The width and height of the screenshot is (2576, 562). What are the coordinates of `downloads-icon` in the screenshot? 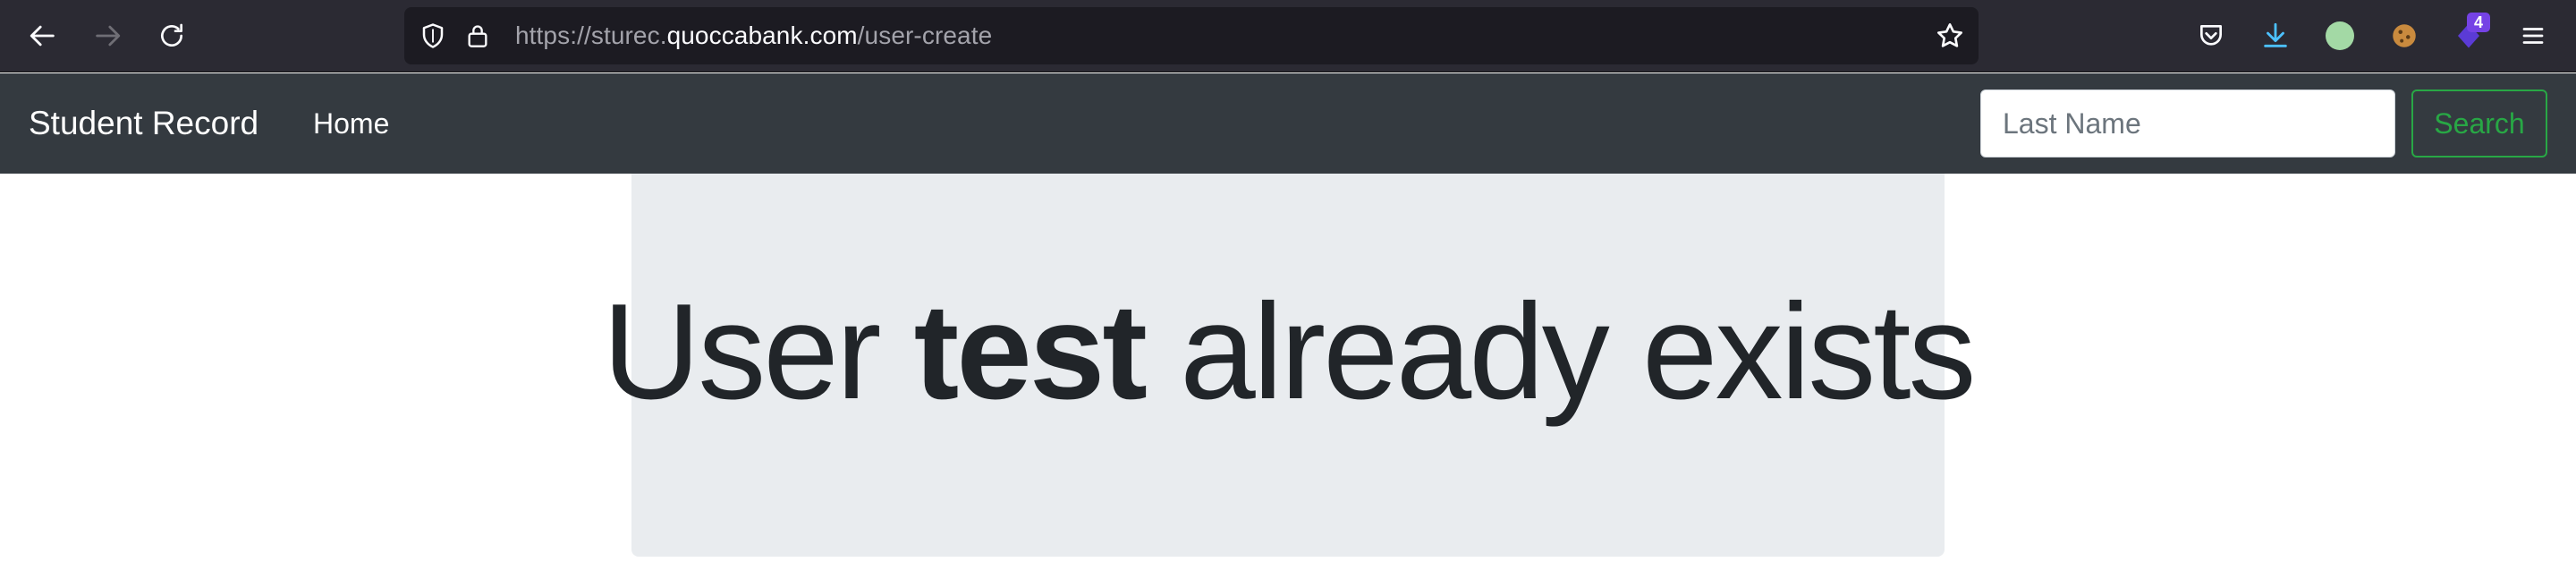 It's located at (2275, 35).